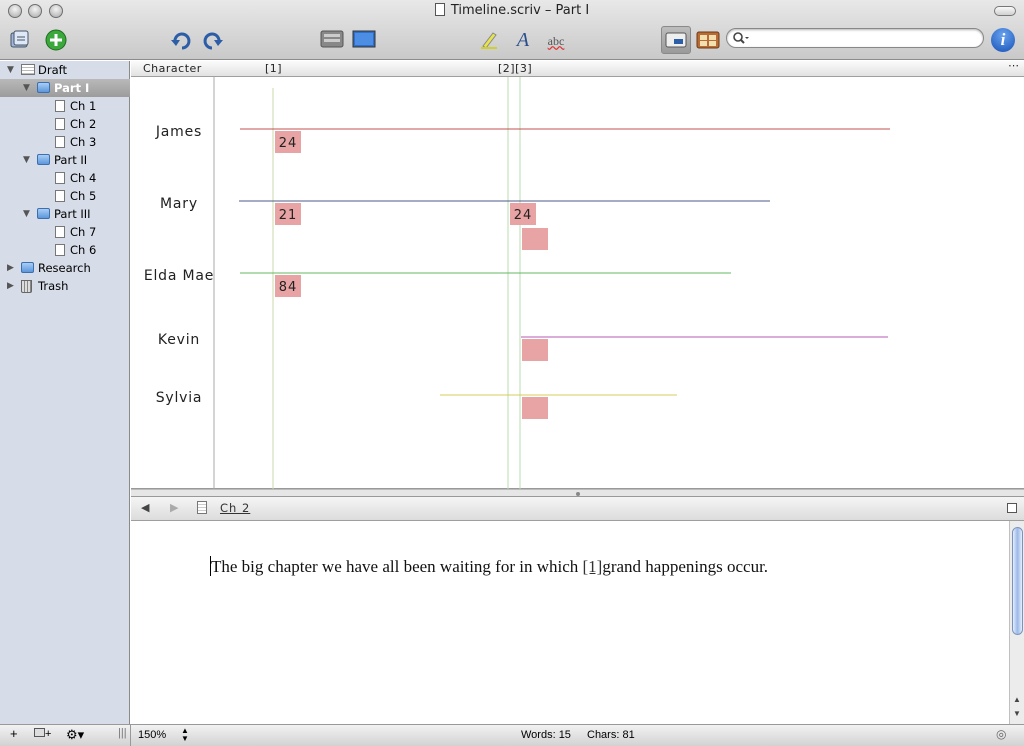 The height and width of the screenshot is (746, 1024). I want to click on inline-annotation-link: [1], so click(593, 566).